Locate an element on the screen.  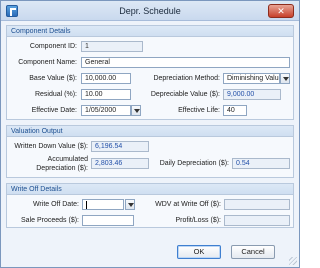
effective-date-input: 1/05/2000 is located at coordinates (106, 110).